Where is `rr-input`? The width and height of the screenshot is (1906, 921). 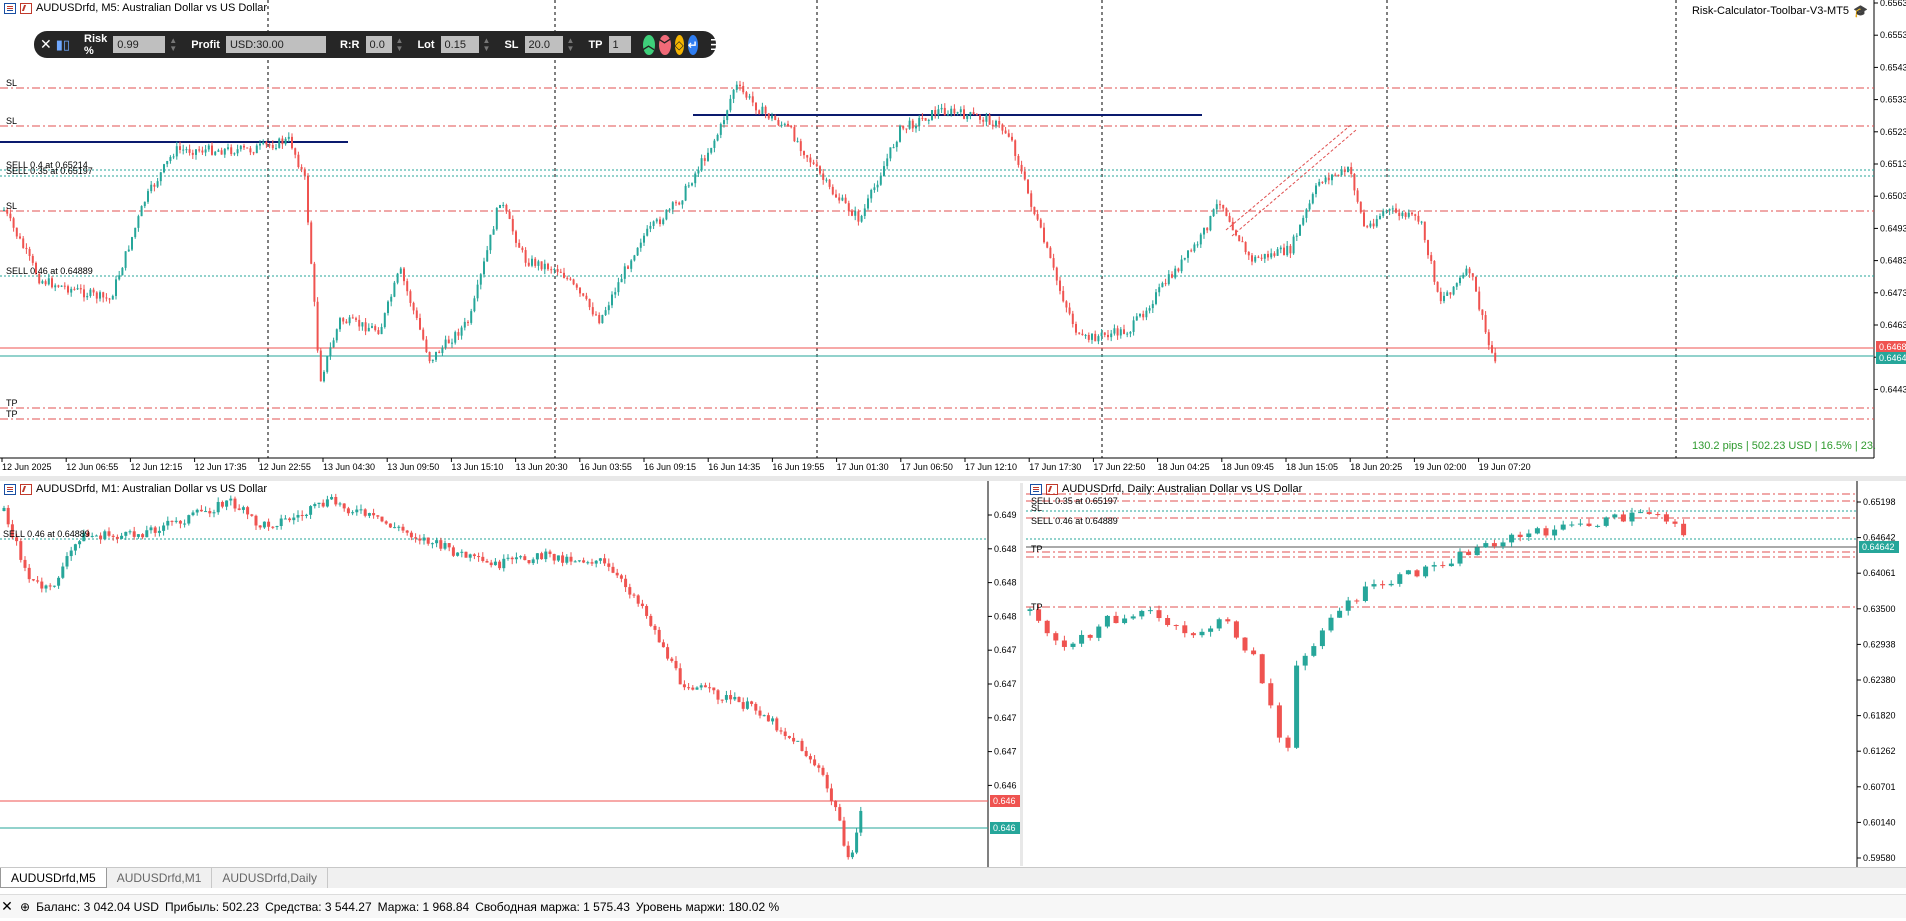 rr-input is located at coordinates (378, 44).